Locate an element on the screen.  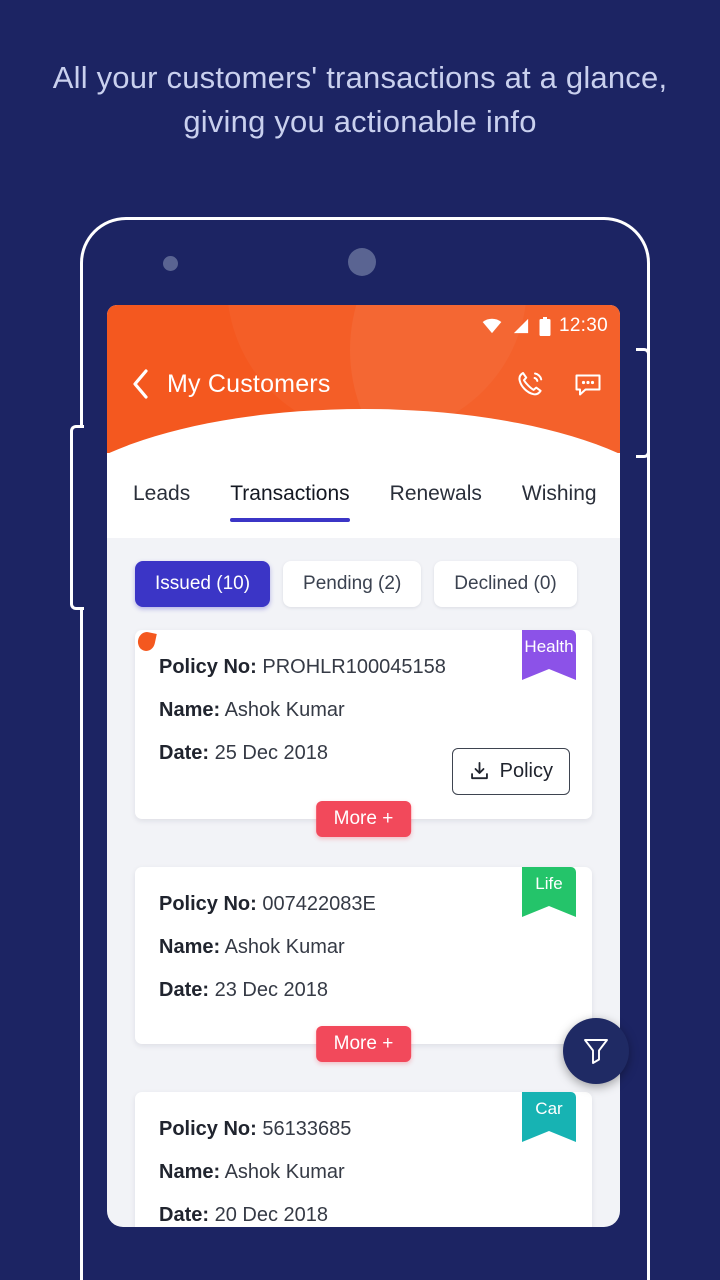
date-value: 25 Dec 2018 is located at coordinates (271, 753).